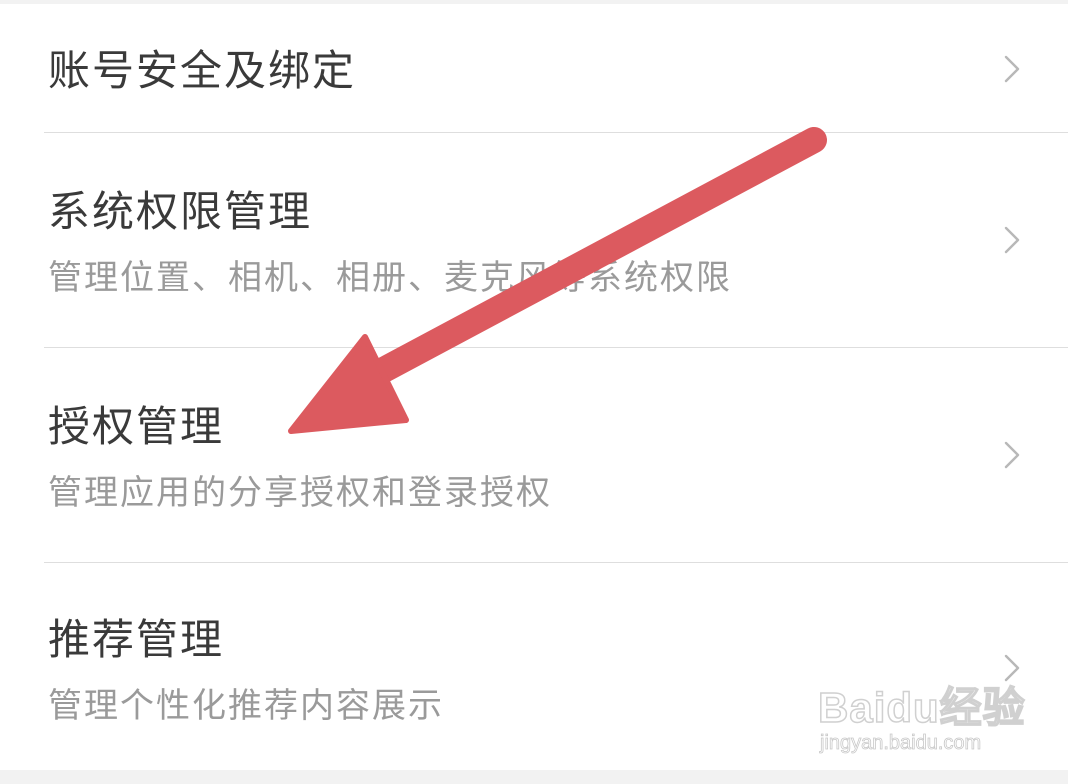 The image size is (1068, 784). I want to click on settings-item-title: 推荐管理, so click(136, 639).